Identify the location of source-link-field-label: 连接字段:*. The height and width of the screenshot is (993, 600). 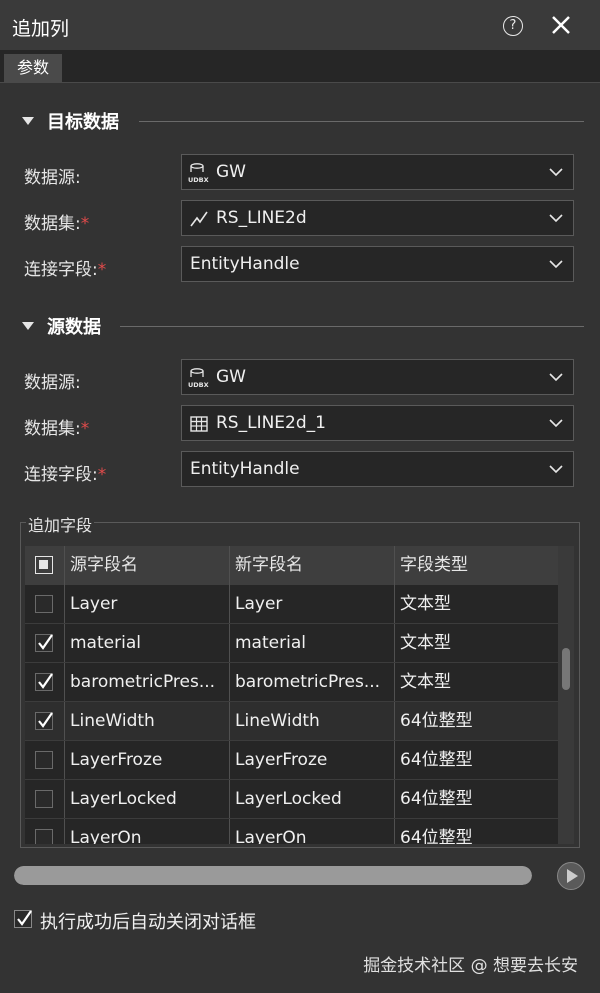
(65, 475).